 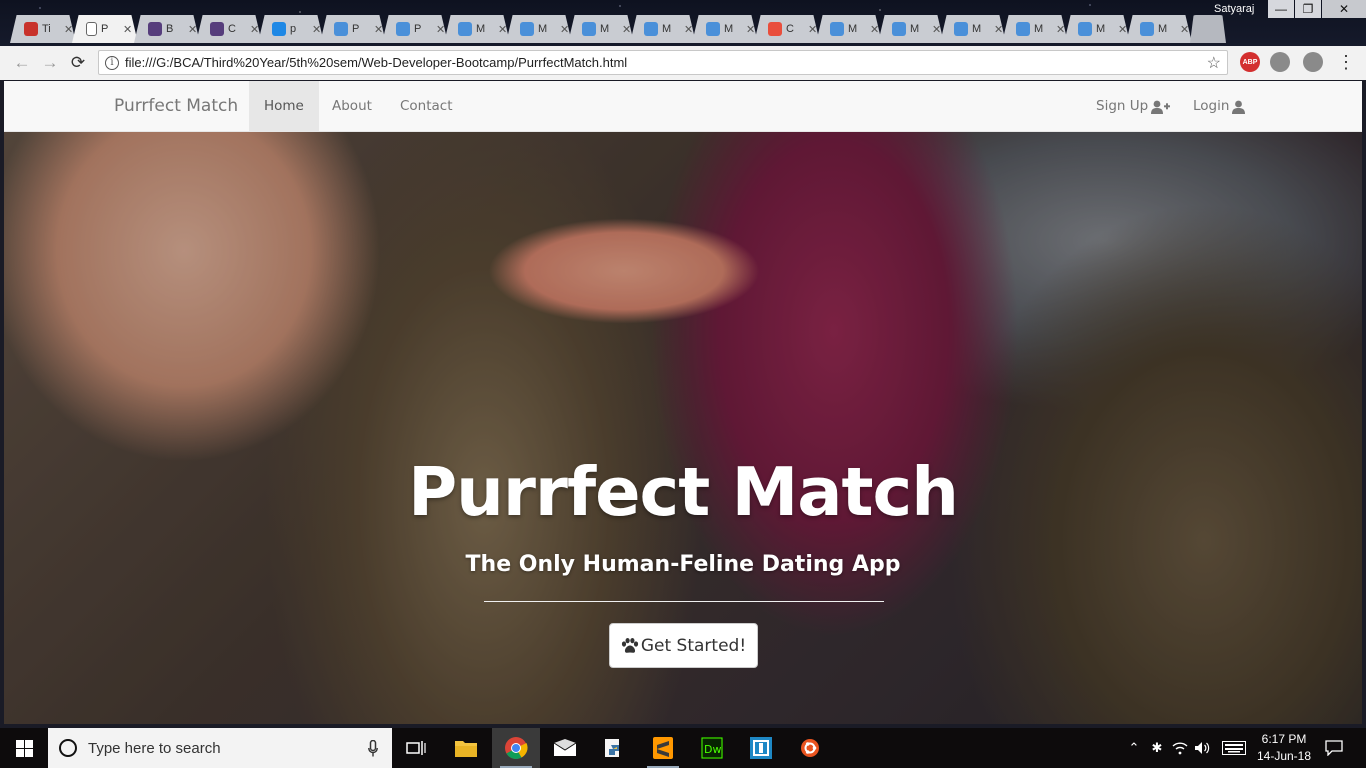 I want to click on nav-contact: Contact, so click(x=426, y=106).